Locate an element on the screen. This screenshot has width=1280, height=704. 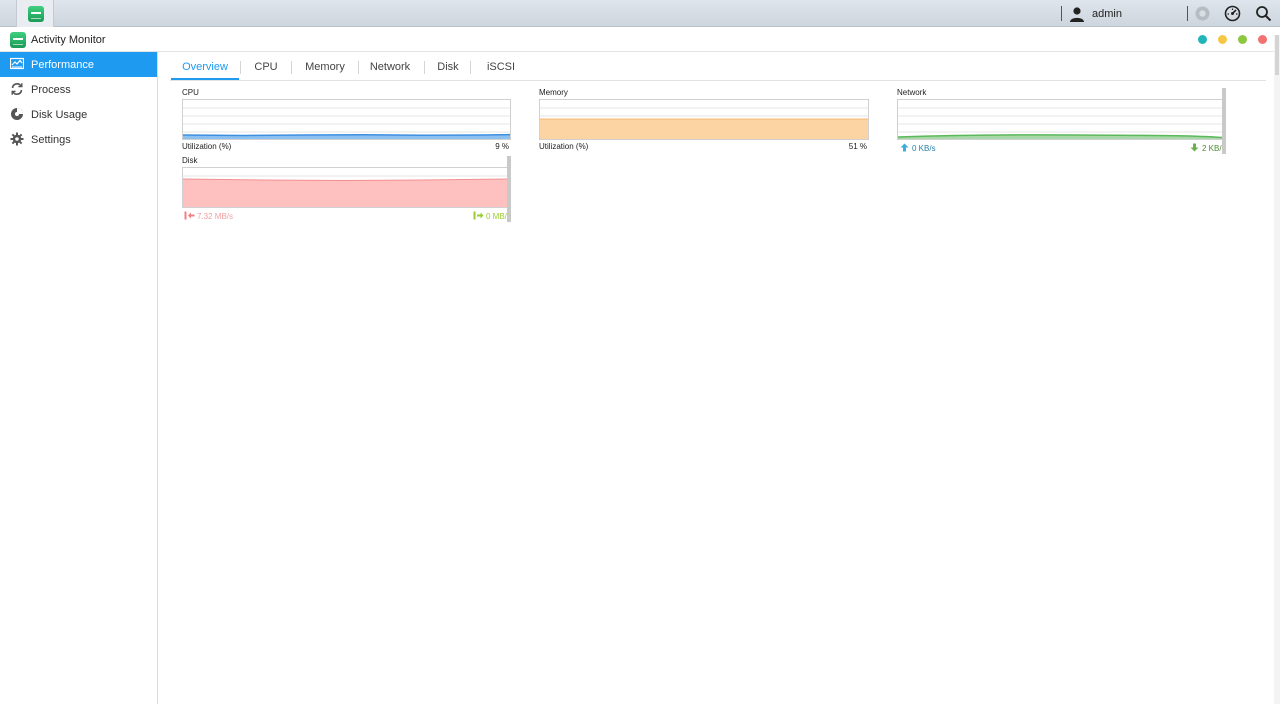
cpu-chart-graph is located at coordinates (346, 123).